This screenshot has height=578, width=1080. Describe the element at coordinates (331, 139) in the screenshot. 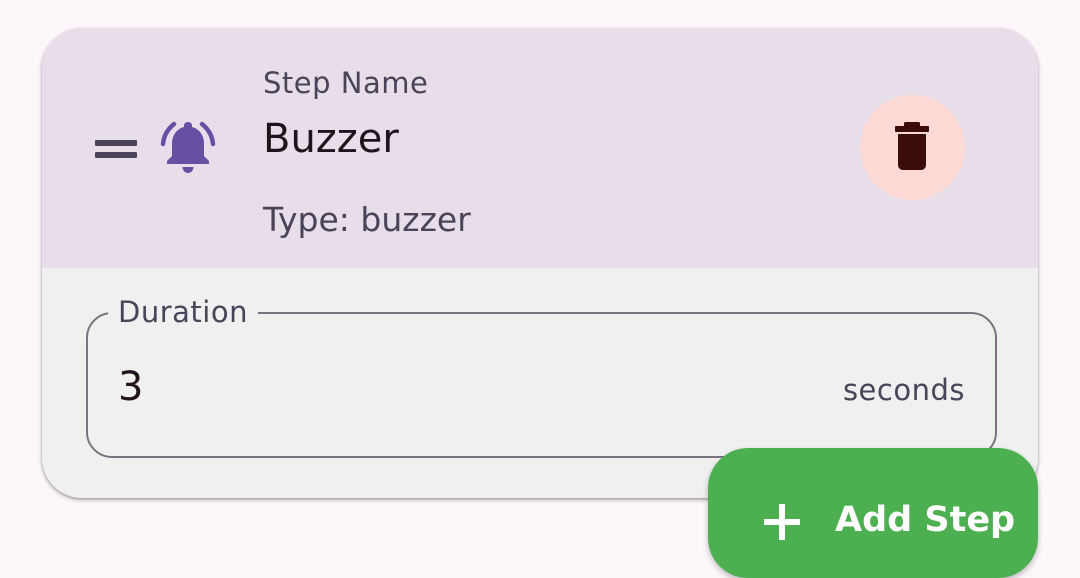

I see `step-name: Buzzer` at that location.